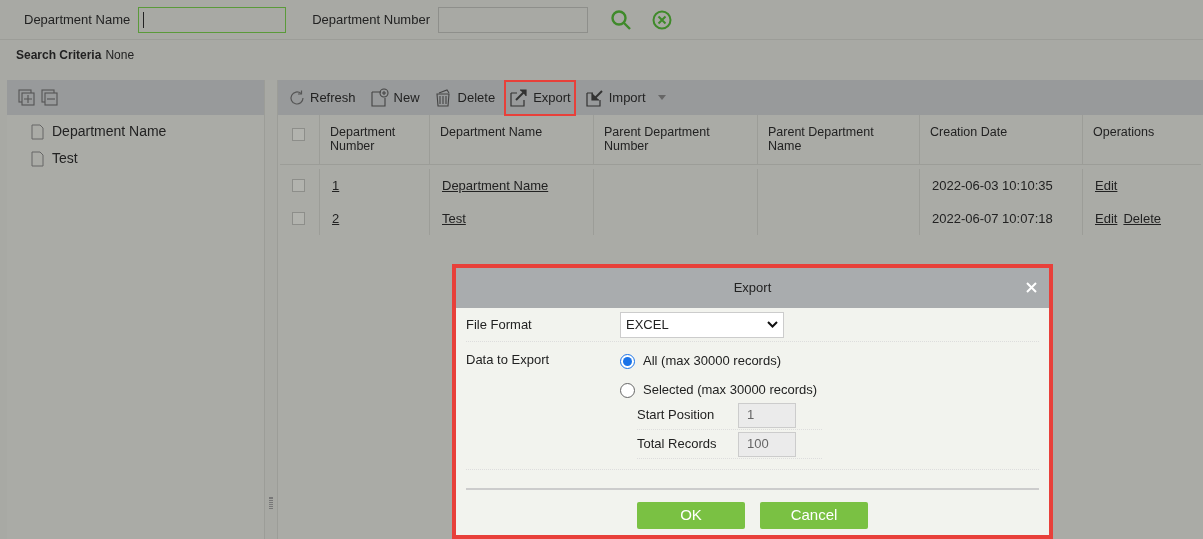  What do you see at coordinates (109, 131) in the screenshot?
I see `tree-item: Department Name` at bounding box center [109, 131].